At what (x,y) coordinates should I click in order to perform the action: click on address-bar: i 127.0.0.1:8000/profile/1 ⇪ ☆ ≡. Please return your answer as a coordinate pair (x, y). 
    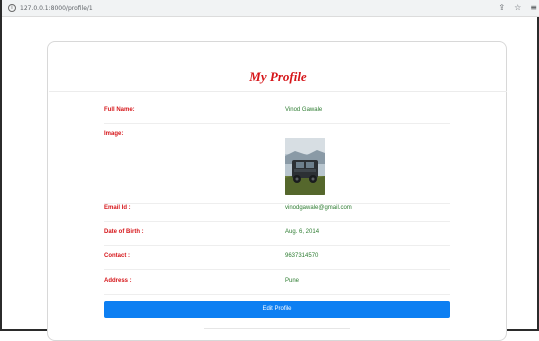
    Looking at the image, I should click on (270, 8).